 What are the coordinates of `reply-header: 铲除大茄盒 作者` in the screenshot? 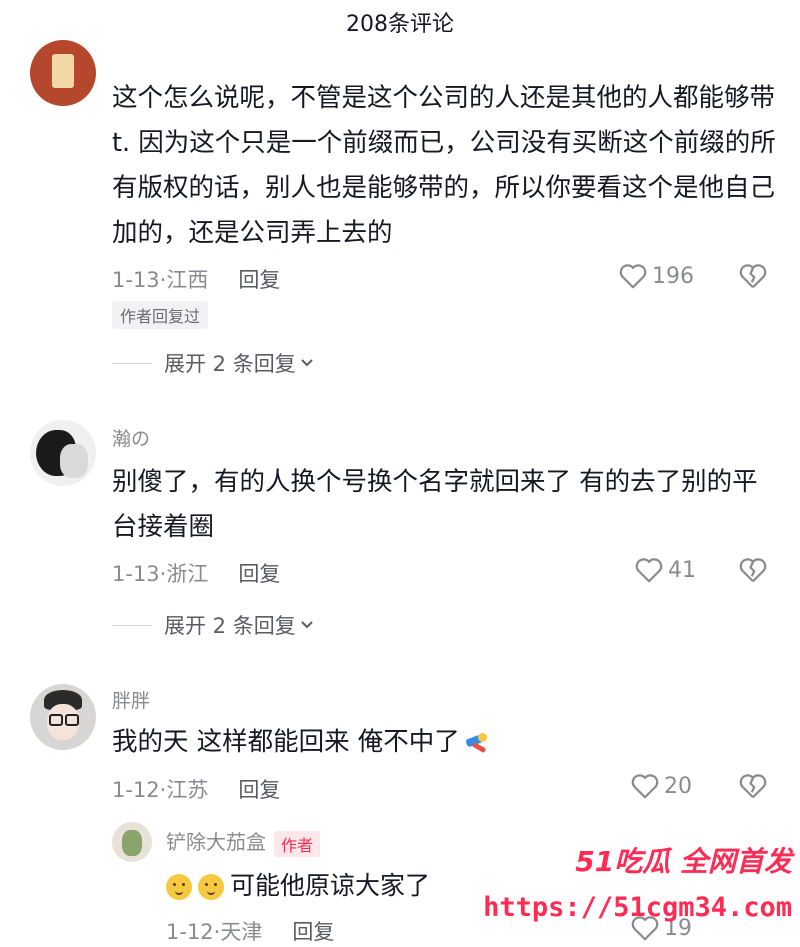 It's located at (243, 841).